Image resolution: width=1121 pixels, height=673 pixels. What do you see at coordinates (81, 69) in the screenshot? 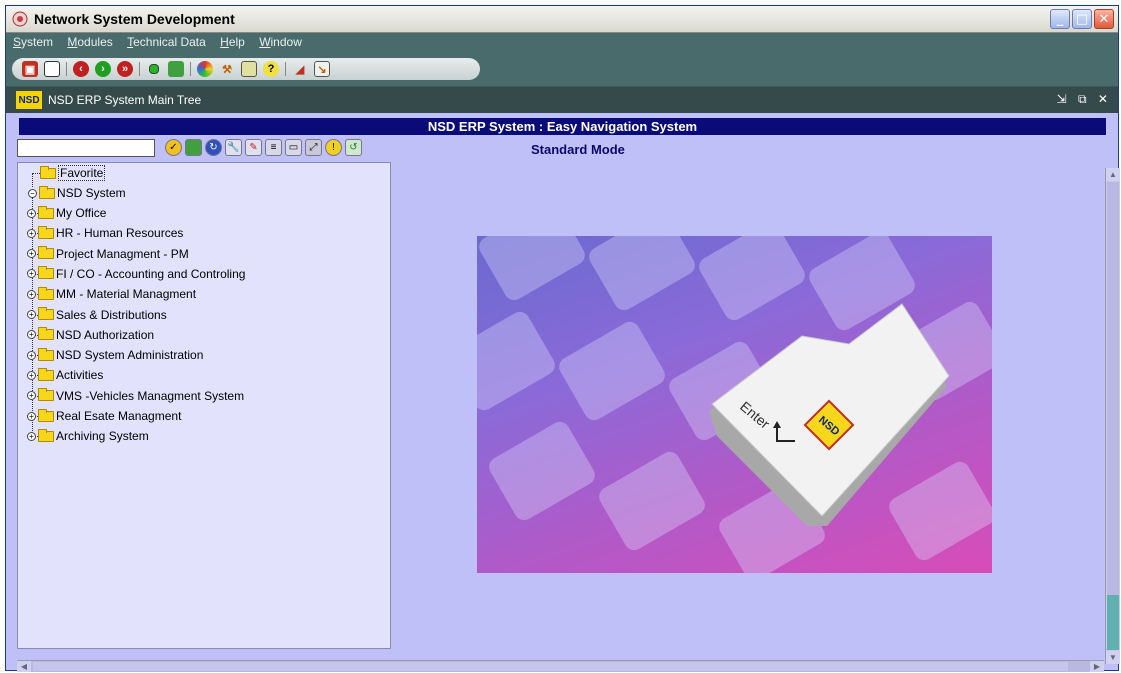
I see `record-prev-icon: ‹` at bounding box center [81, 69].